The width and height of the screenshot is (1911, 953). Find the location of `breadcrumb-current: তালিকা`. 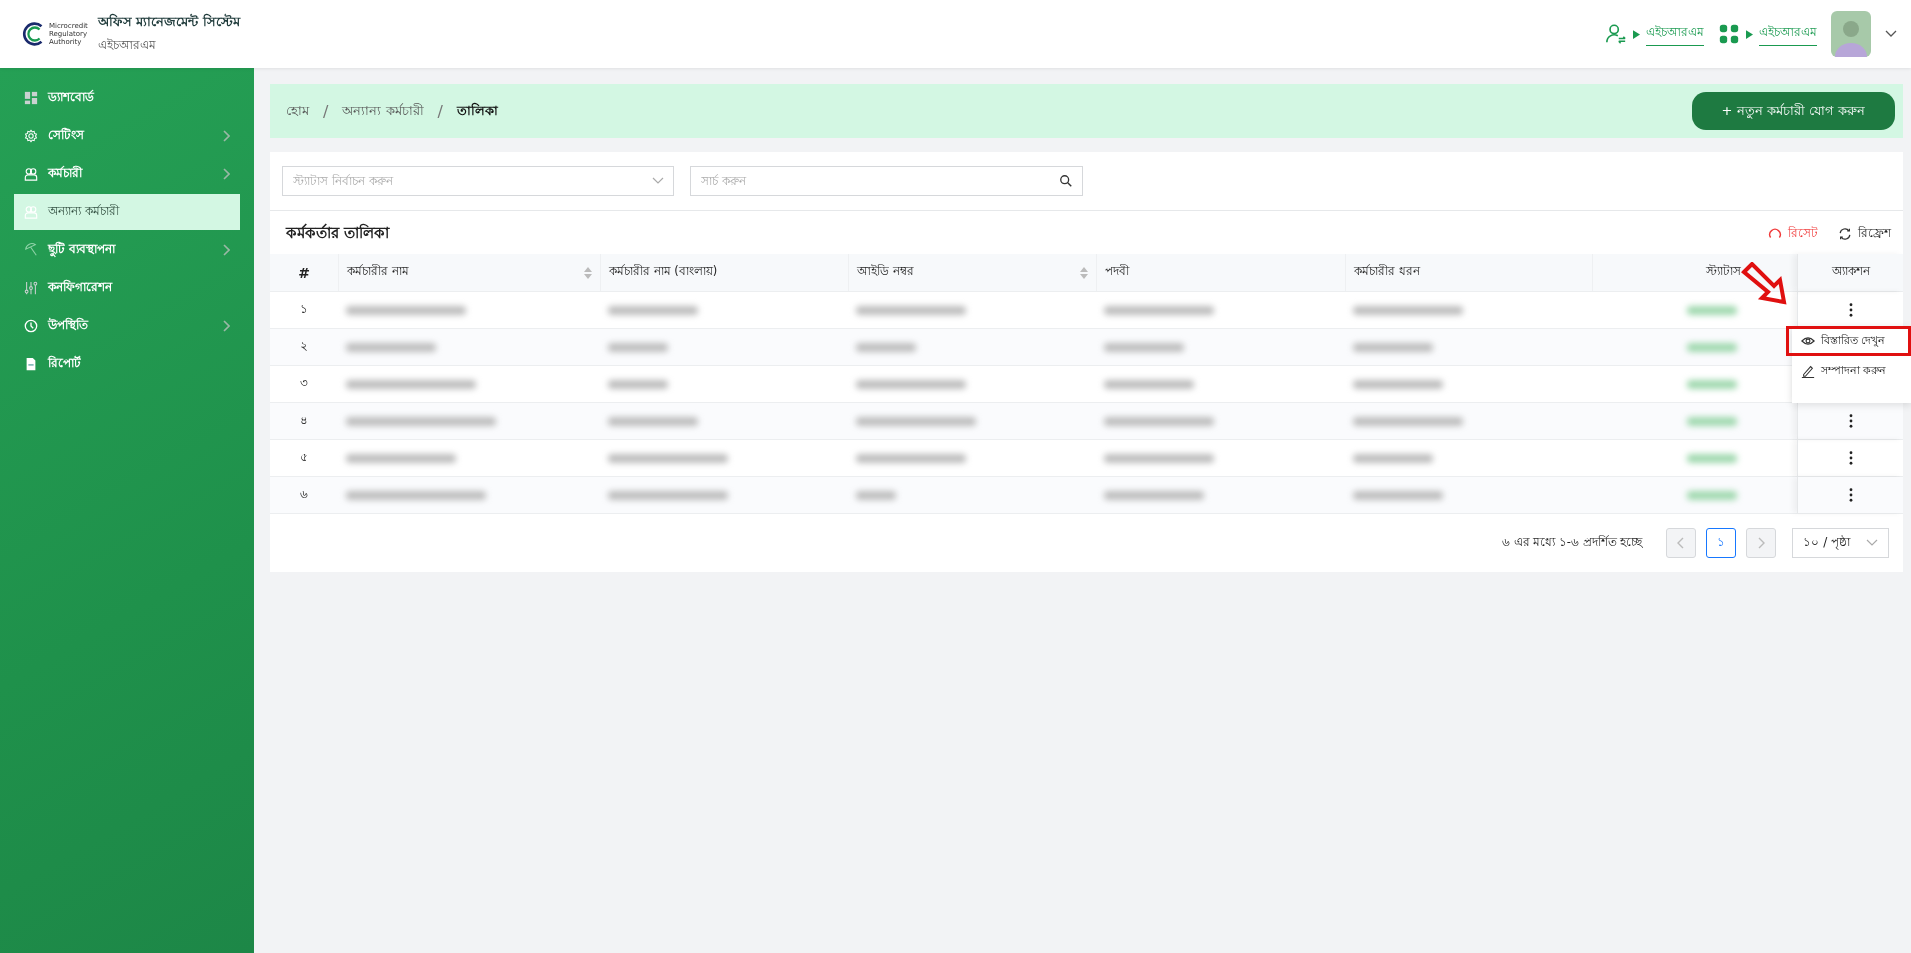

breadcrumb-current: তালিকা is located at coordinates (477, 110).